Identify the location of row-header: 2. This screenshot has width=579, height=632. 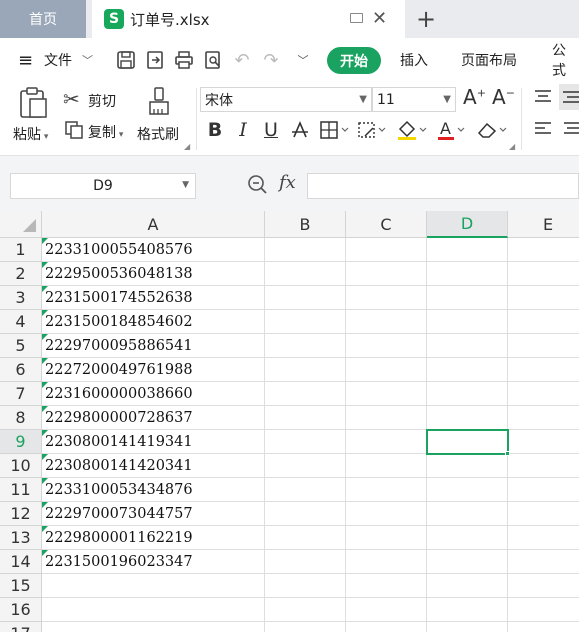
(21, 274).